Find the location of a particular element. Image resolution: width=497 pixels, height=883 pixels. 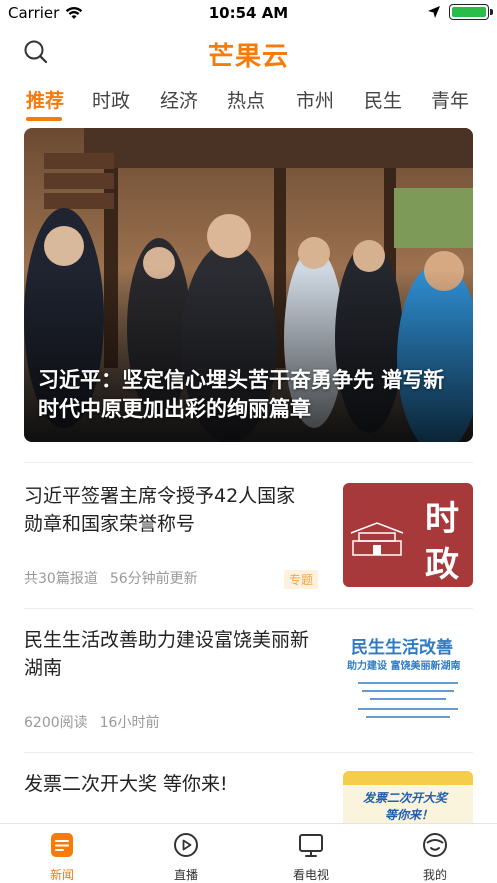

tv-icon is located at coordinates (311, 845).